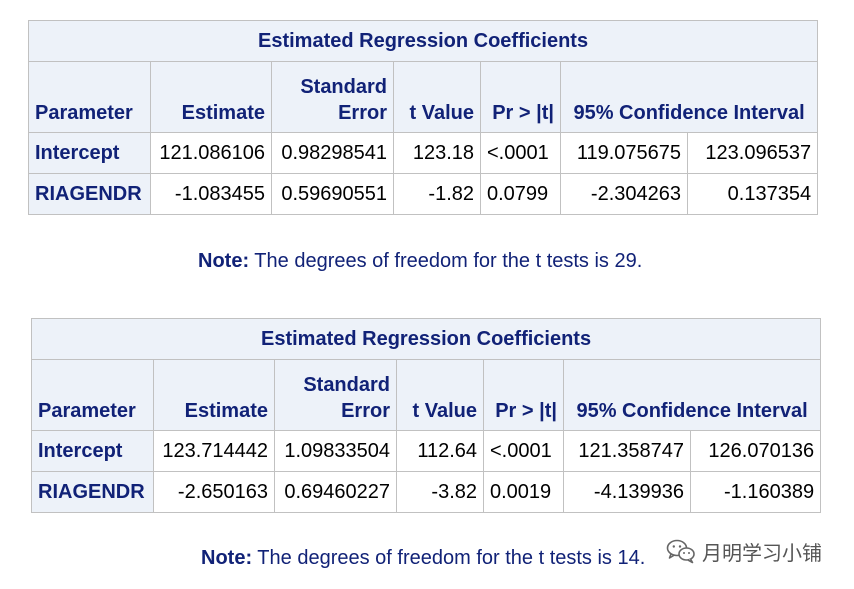 The height and width of the screenshot is (589, 854). What do you see at coordinates (211, 153) in the screenshot?
I see `estimate-cell: 121.086106` at bounding box center [211, 153].